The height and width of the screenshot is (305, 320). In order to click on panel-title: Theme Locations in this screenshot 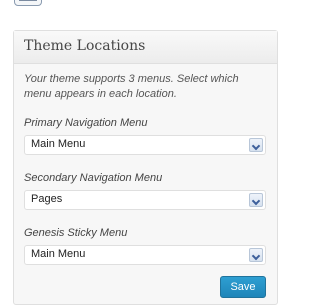, I will do `click(145, 47)`.